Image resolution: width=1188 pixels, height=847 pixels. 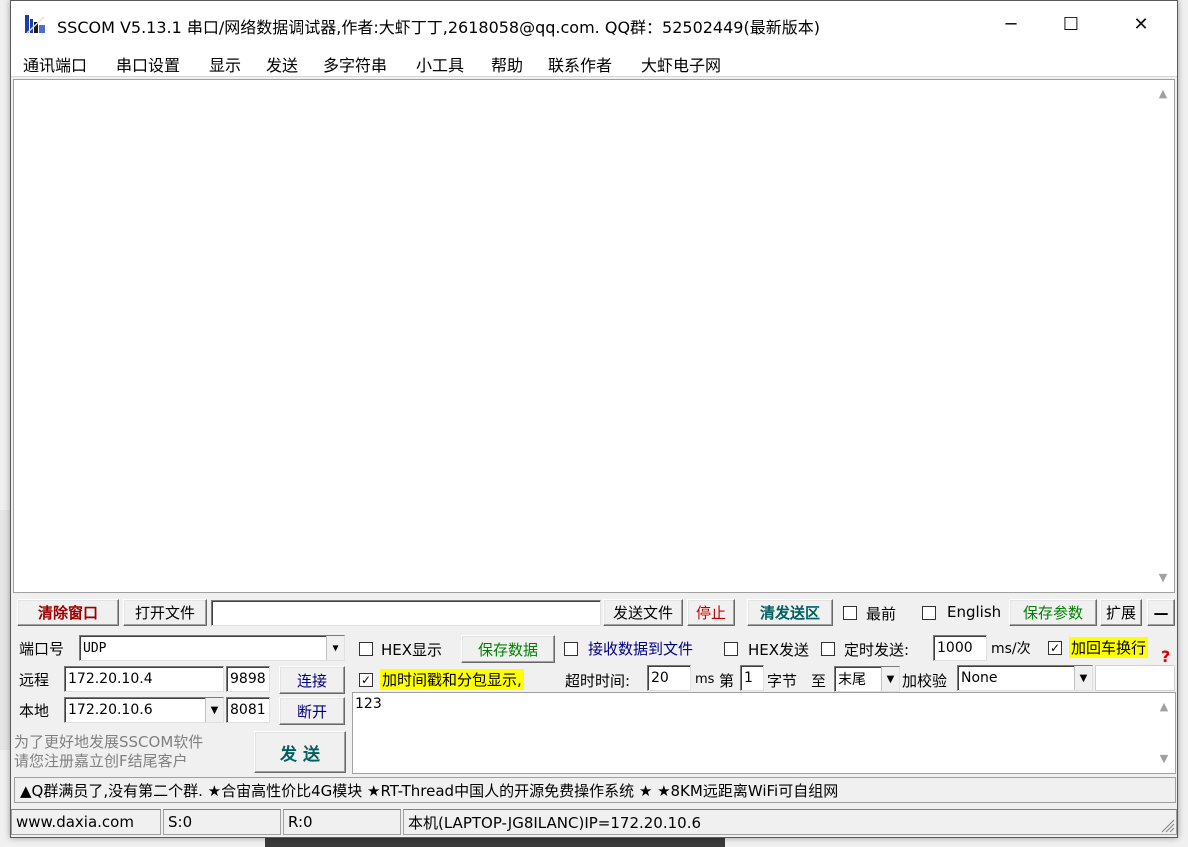 What do you see at coordinates (752, 678) in the screenshot?
I see `byte-index-input: 1` at bounding box center [752, 678].